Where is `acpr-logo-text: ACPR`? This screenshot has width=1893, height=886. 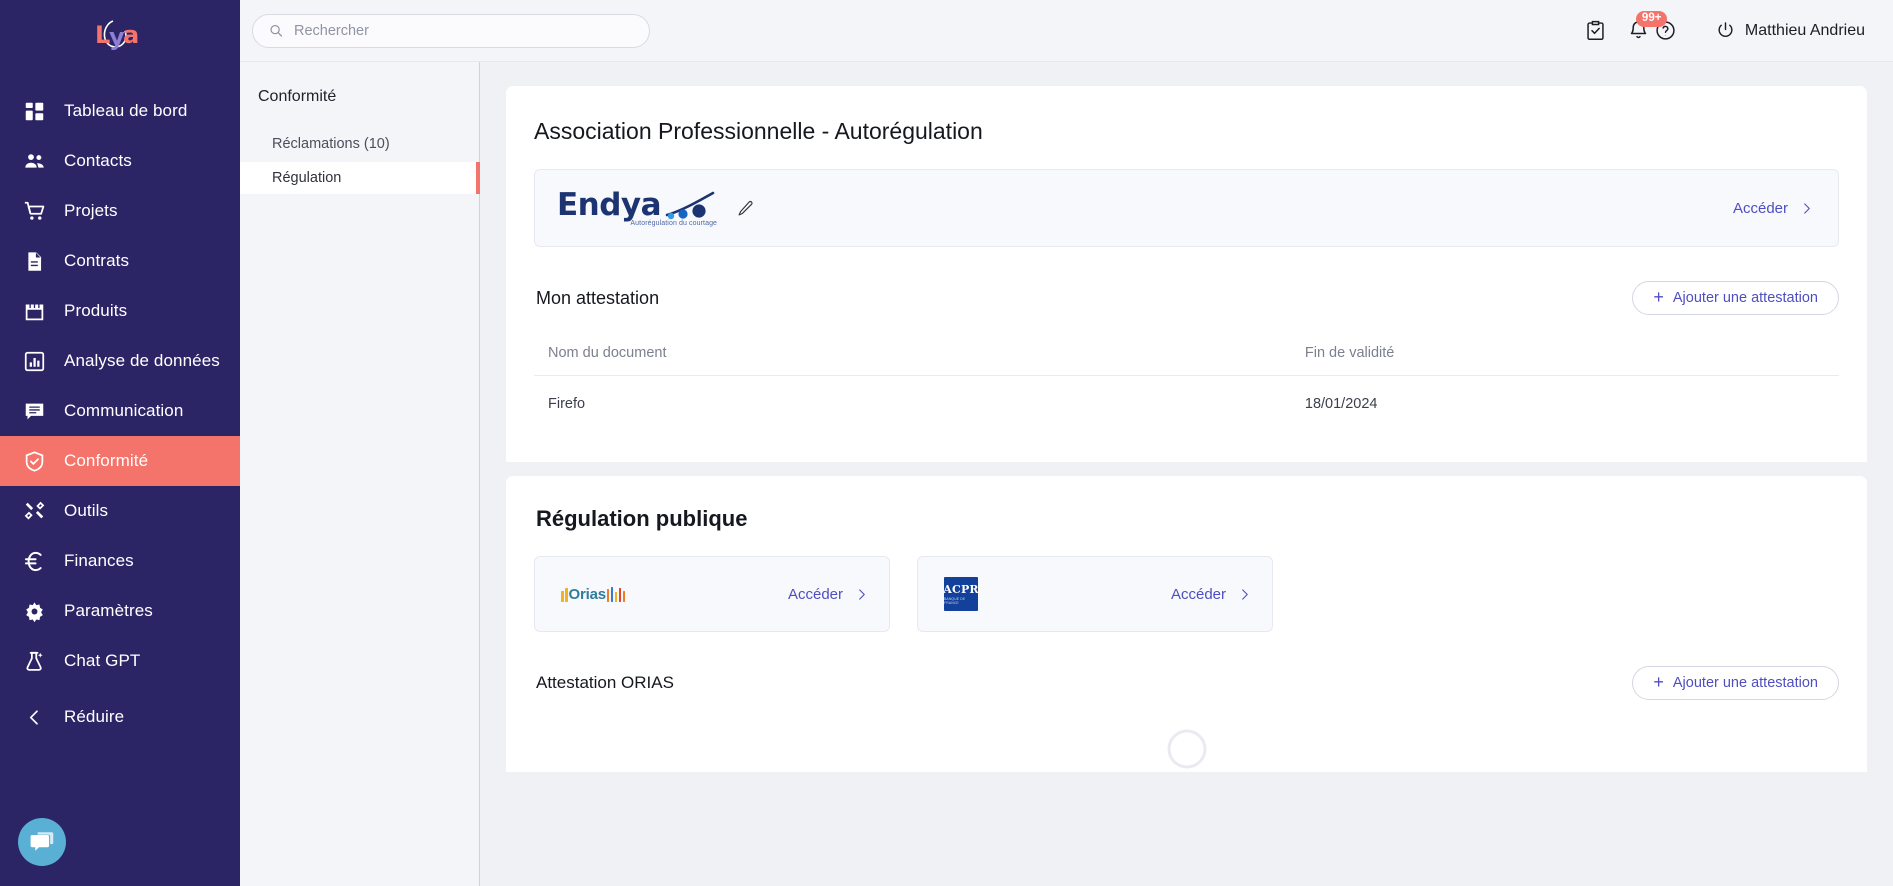 acpr-logo-text: ACPR is located at coordinates (961, 589).